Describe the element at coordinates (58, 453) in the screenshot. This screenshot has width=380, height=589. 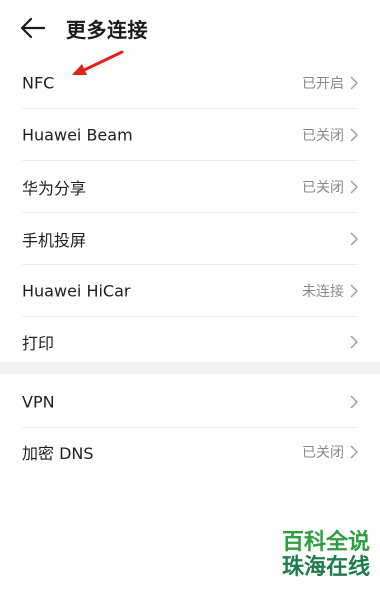
I see `setting-label: 加密 DNS` at that location.